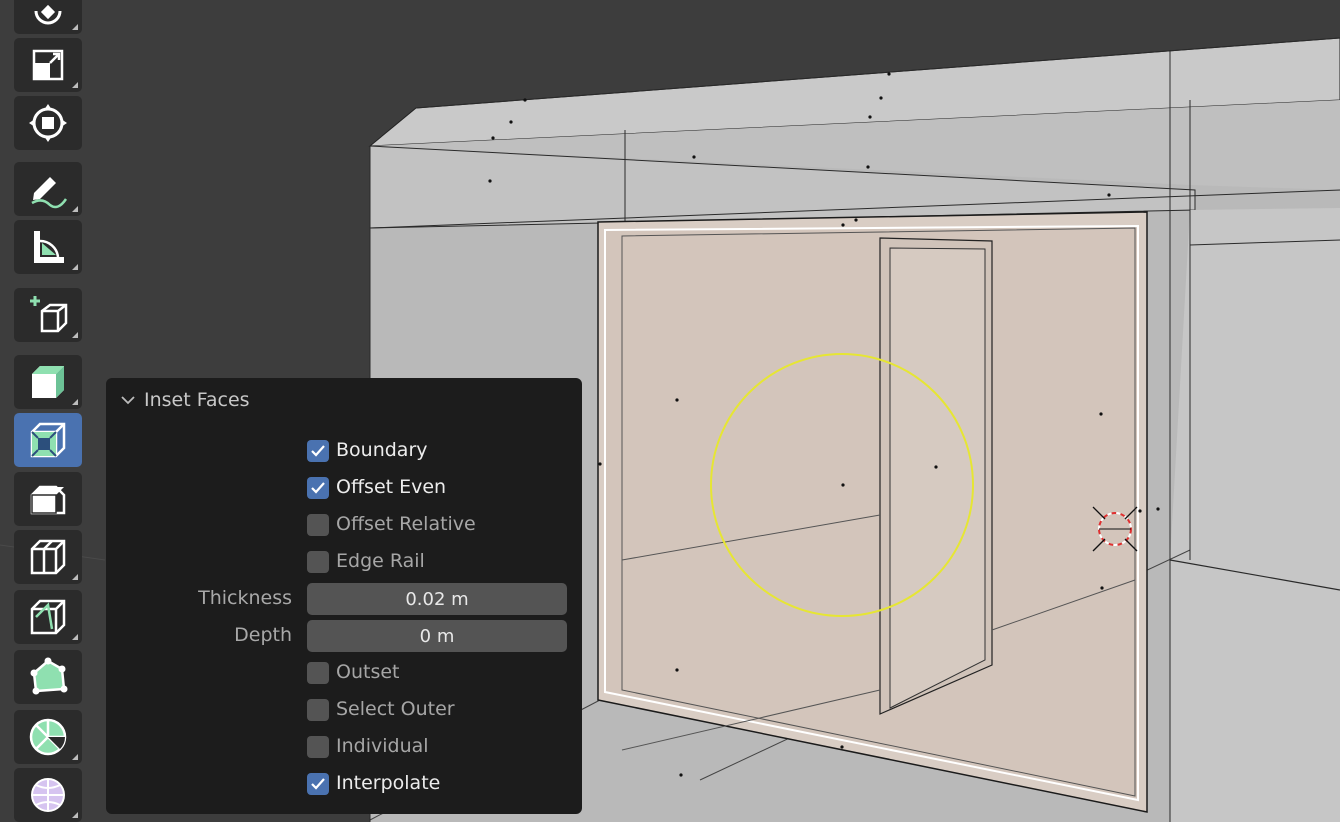 The height and width of the screenshot is (822, 1340). What do you see at coordinates (937, 478) in the screenshot?
I see `door-inner` at bounding box center [937, 478].